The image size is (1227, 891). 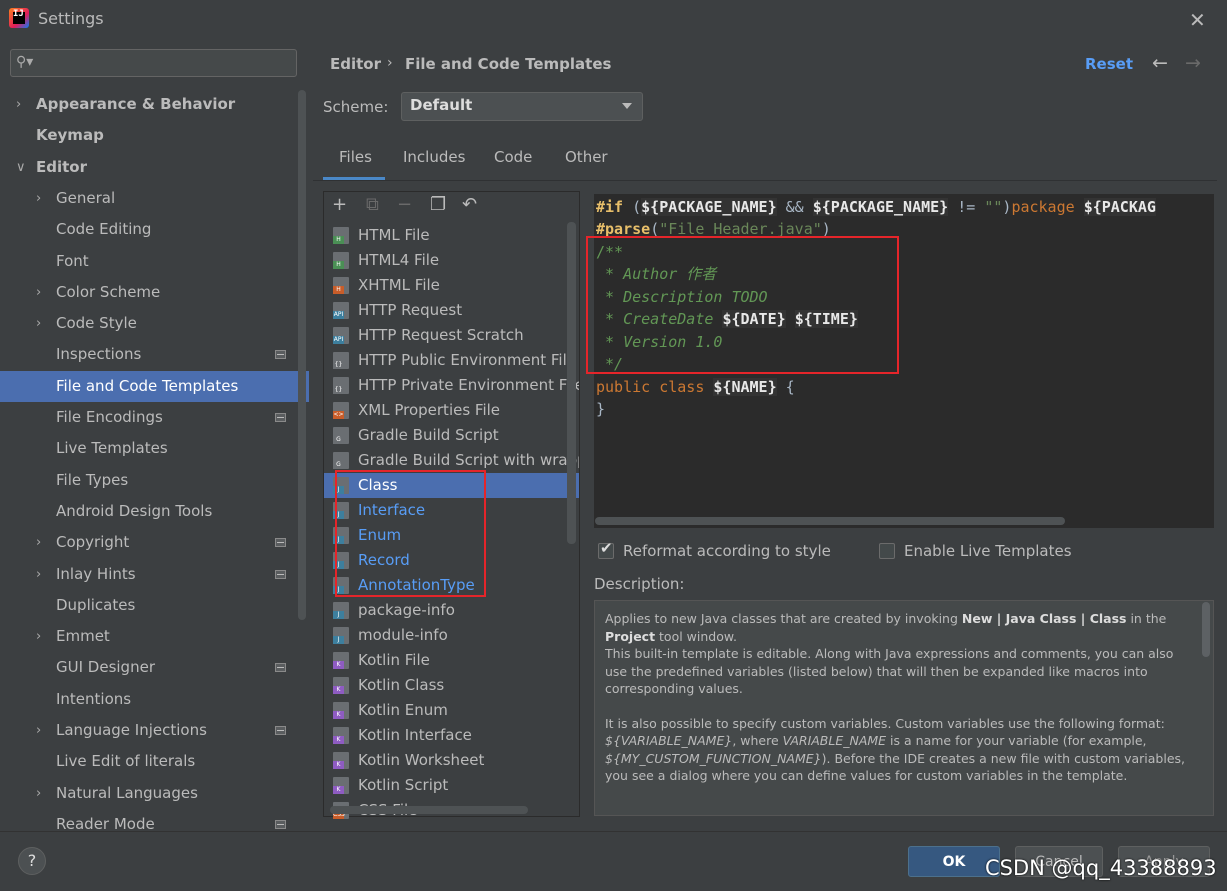 I want to click on template-list-item: API HTTP Request Scratch, so click(x=451, y=335).